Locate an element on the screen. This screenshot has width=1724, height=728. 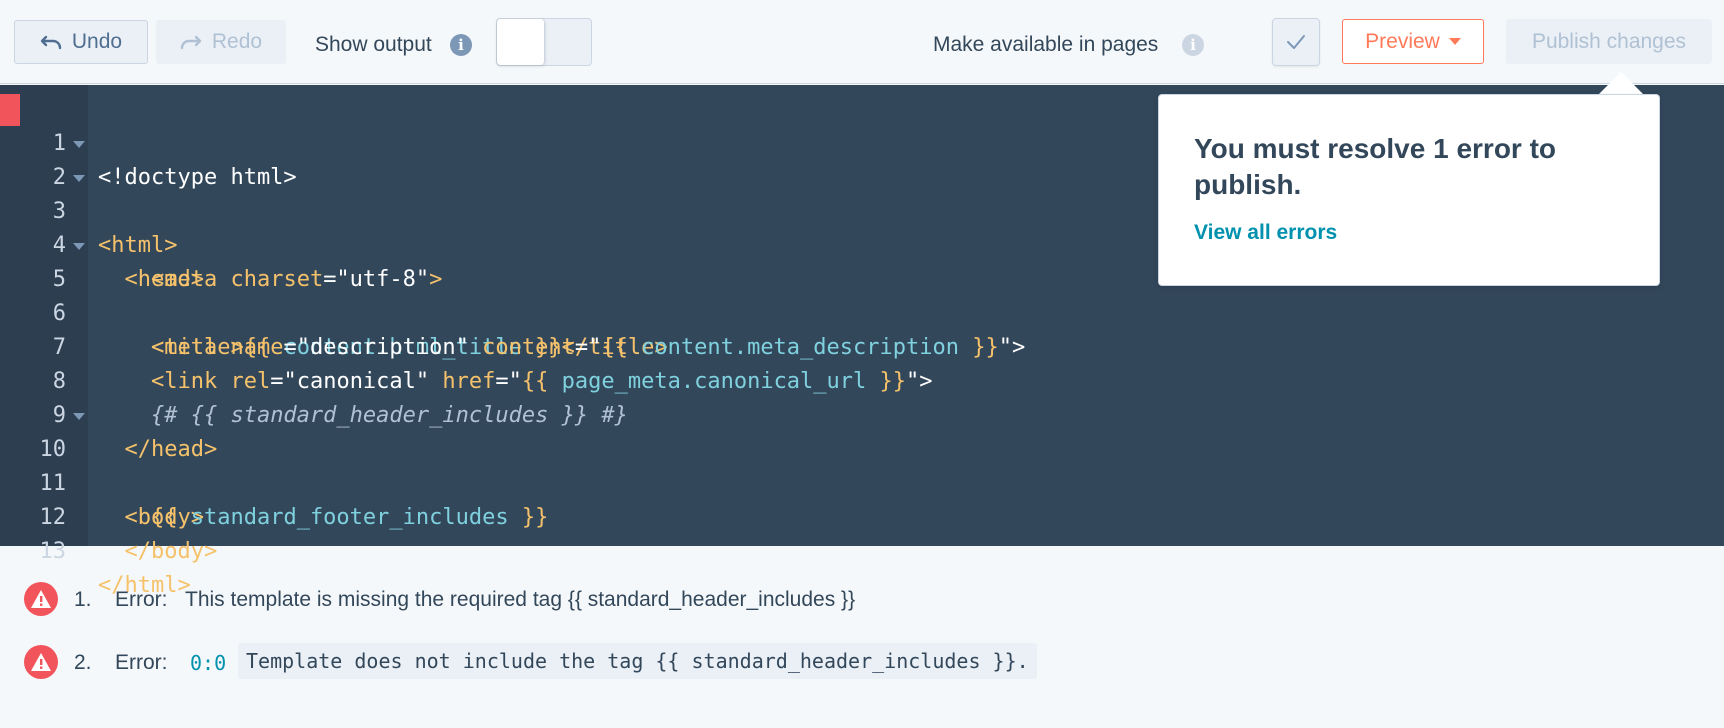
code-line: 10 <body> is located at coordinates (575, 464).